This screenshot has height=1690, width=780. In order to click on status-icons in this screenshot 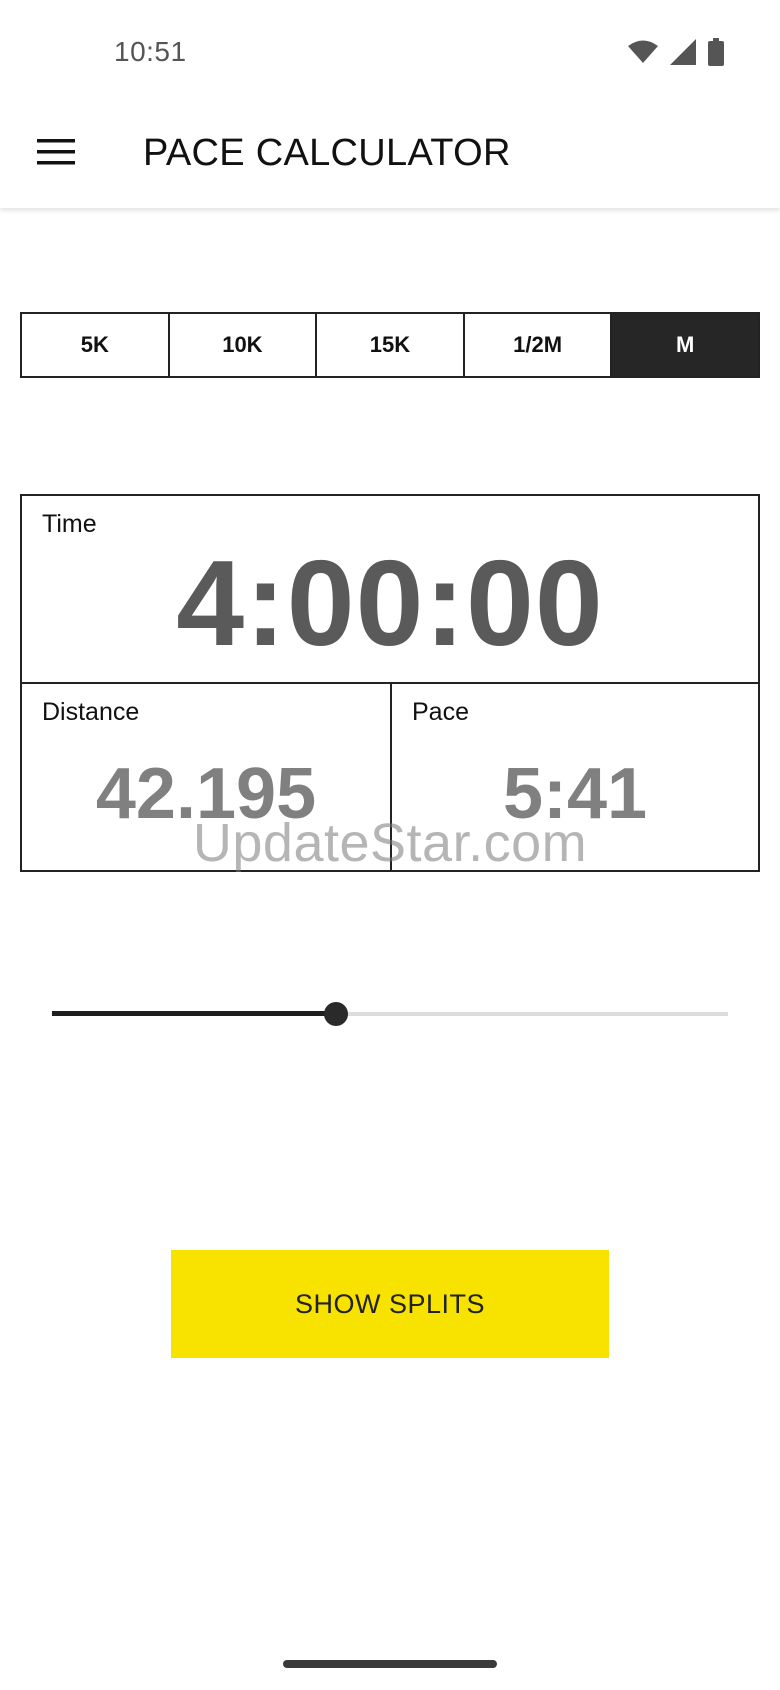, I will do `click(676, 52)`.